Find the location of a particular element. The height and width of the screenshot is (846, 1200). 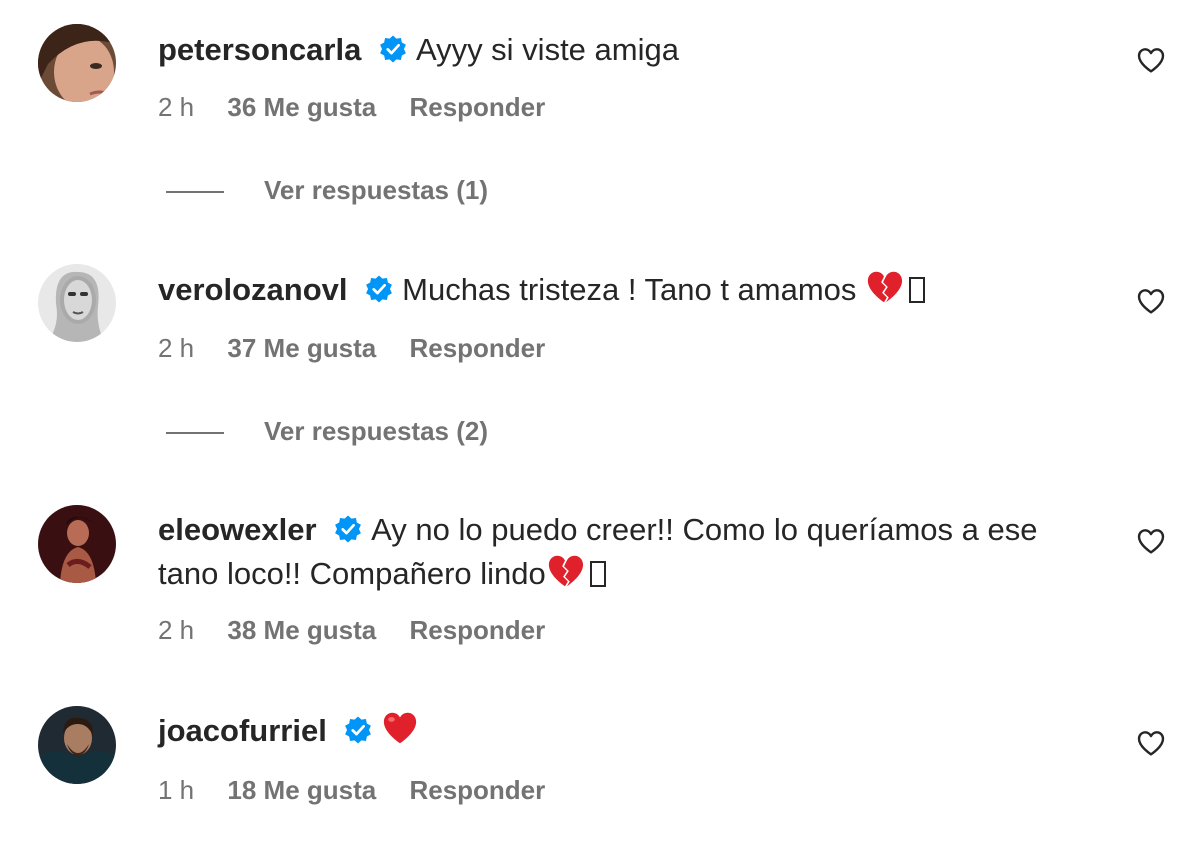

username: joacofurriel is located at coordinates (242, 730).